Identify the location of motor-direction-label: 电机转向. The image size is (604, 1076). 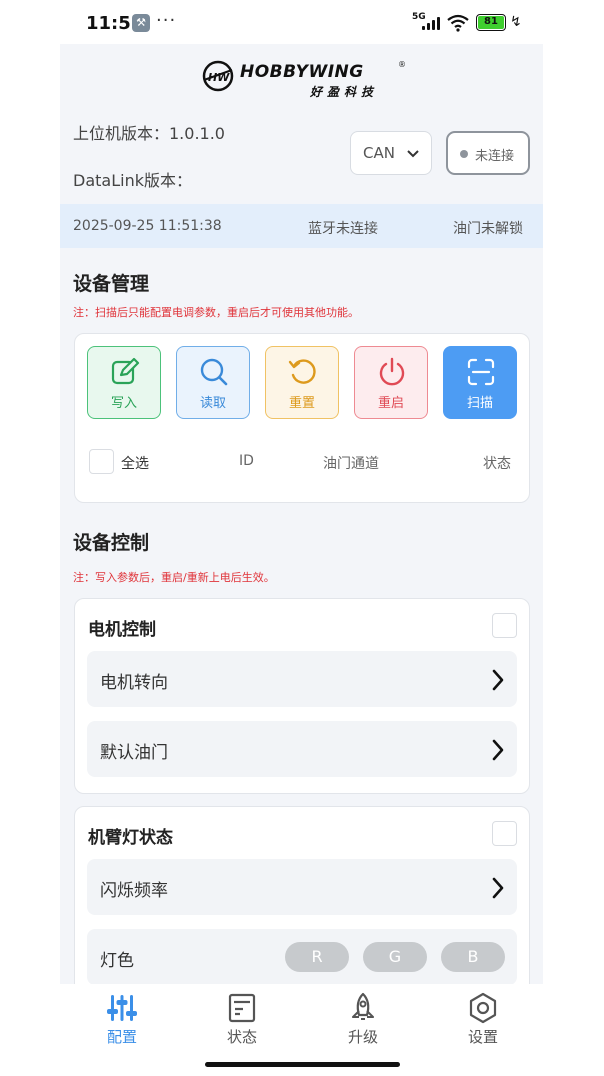
(134, 683).